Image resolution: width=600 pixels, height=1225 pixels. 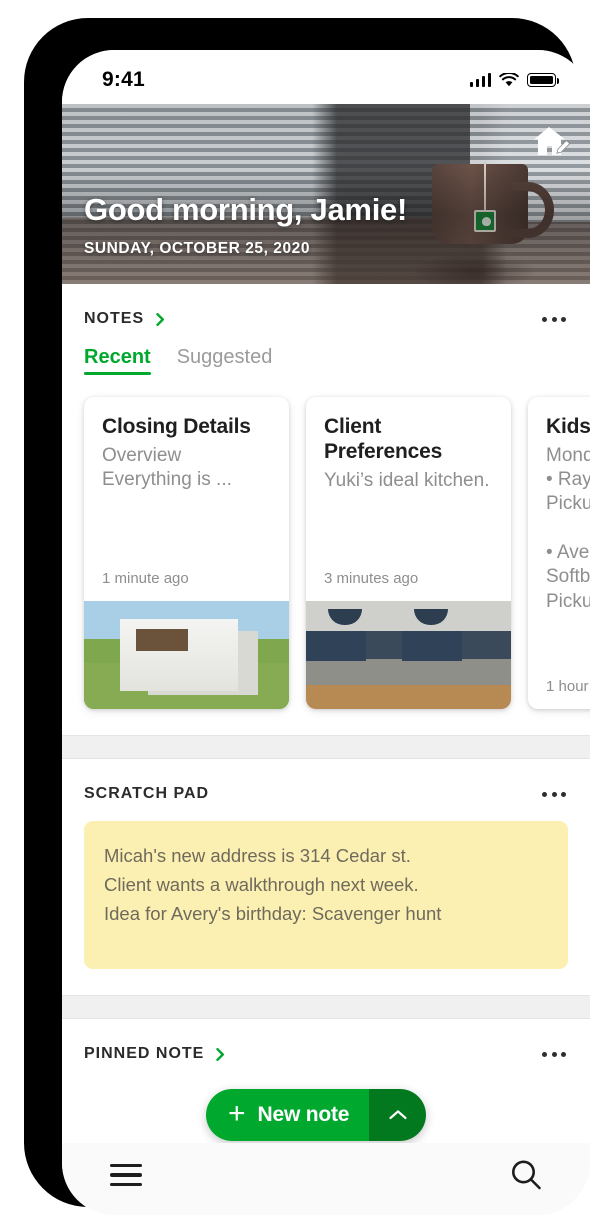 What do you see at coordinates (117, 360) in the screenshot?
I see `tab-recent: Recent` at bounding box center [117, 360].